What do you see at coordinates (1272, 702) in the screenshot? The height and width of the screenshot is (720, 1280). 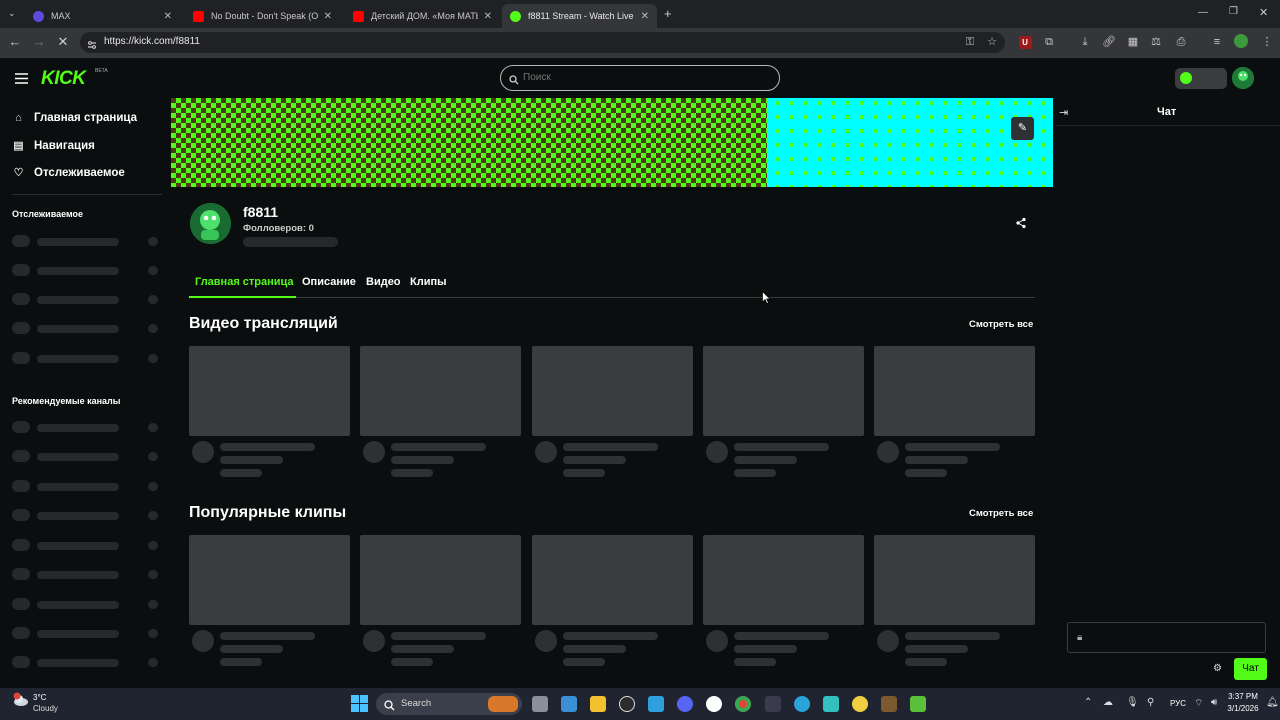 I see `notifications-bell-icon: 🔔︎` at bounding box center [1272, 702].